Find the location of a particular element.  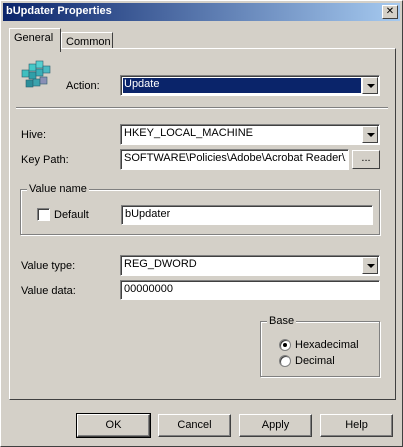

close-icon: ✕ is located at coordinates (390, 11).